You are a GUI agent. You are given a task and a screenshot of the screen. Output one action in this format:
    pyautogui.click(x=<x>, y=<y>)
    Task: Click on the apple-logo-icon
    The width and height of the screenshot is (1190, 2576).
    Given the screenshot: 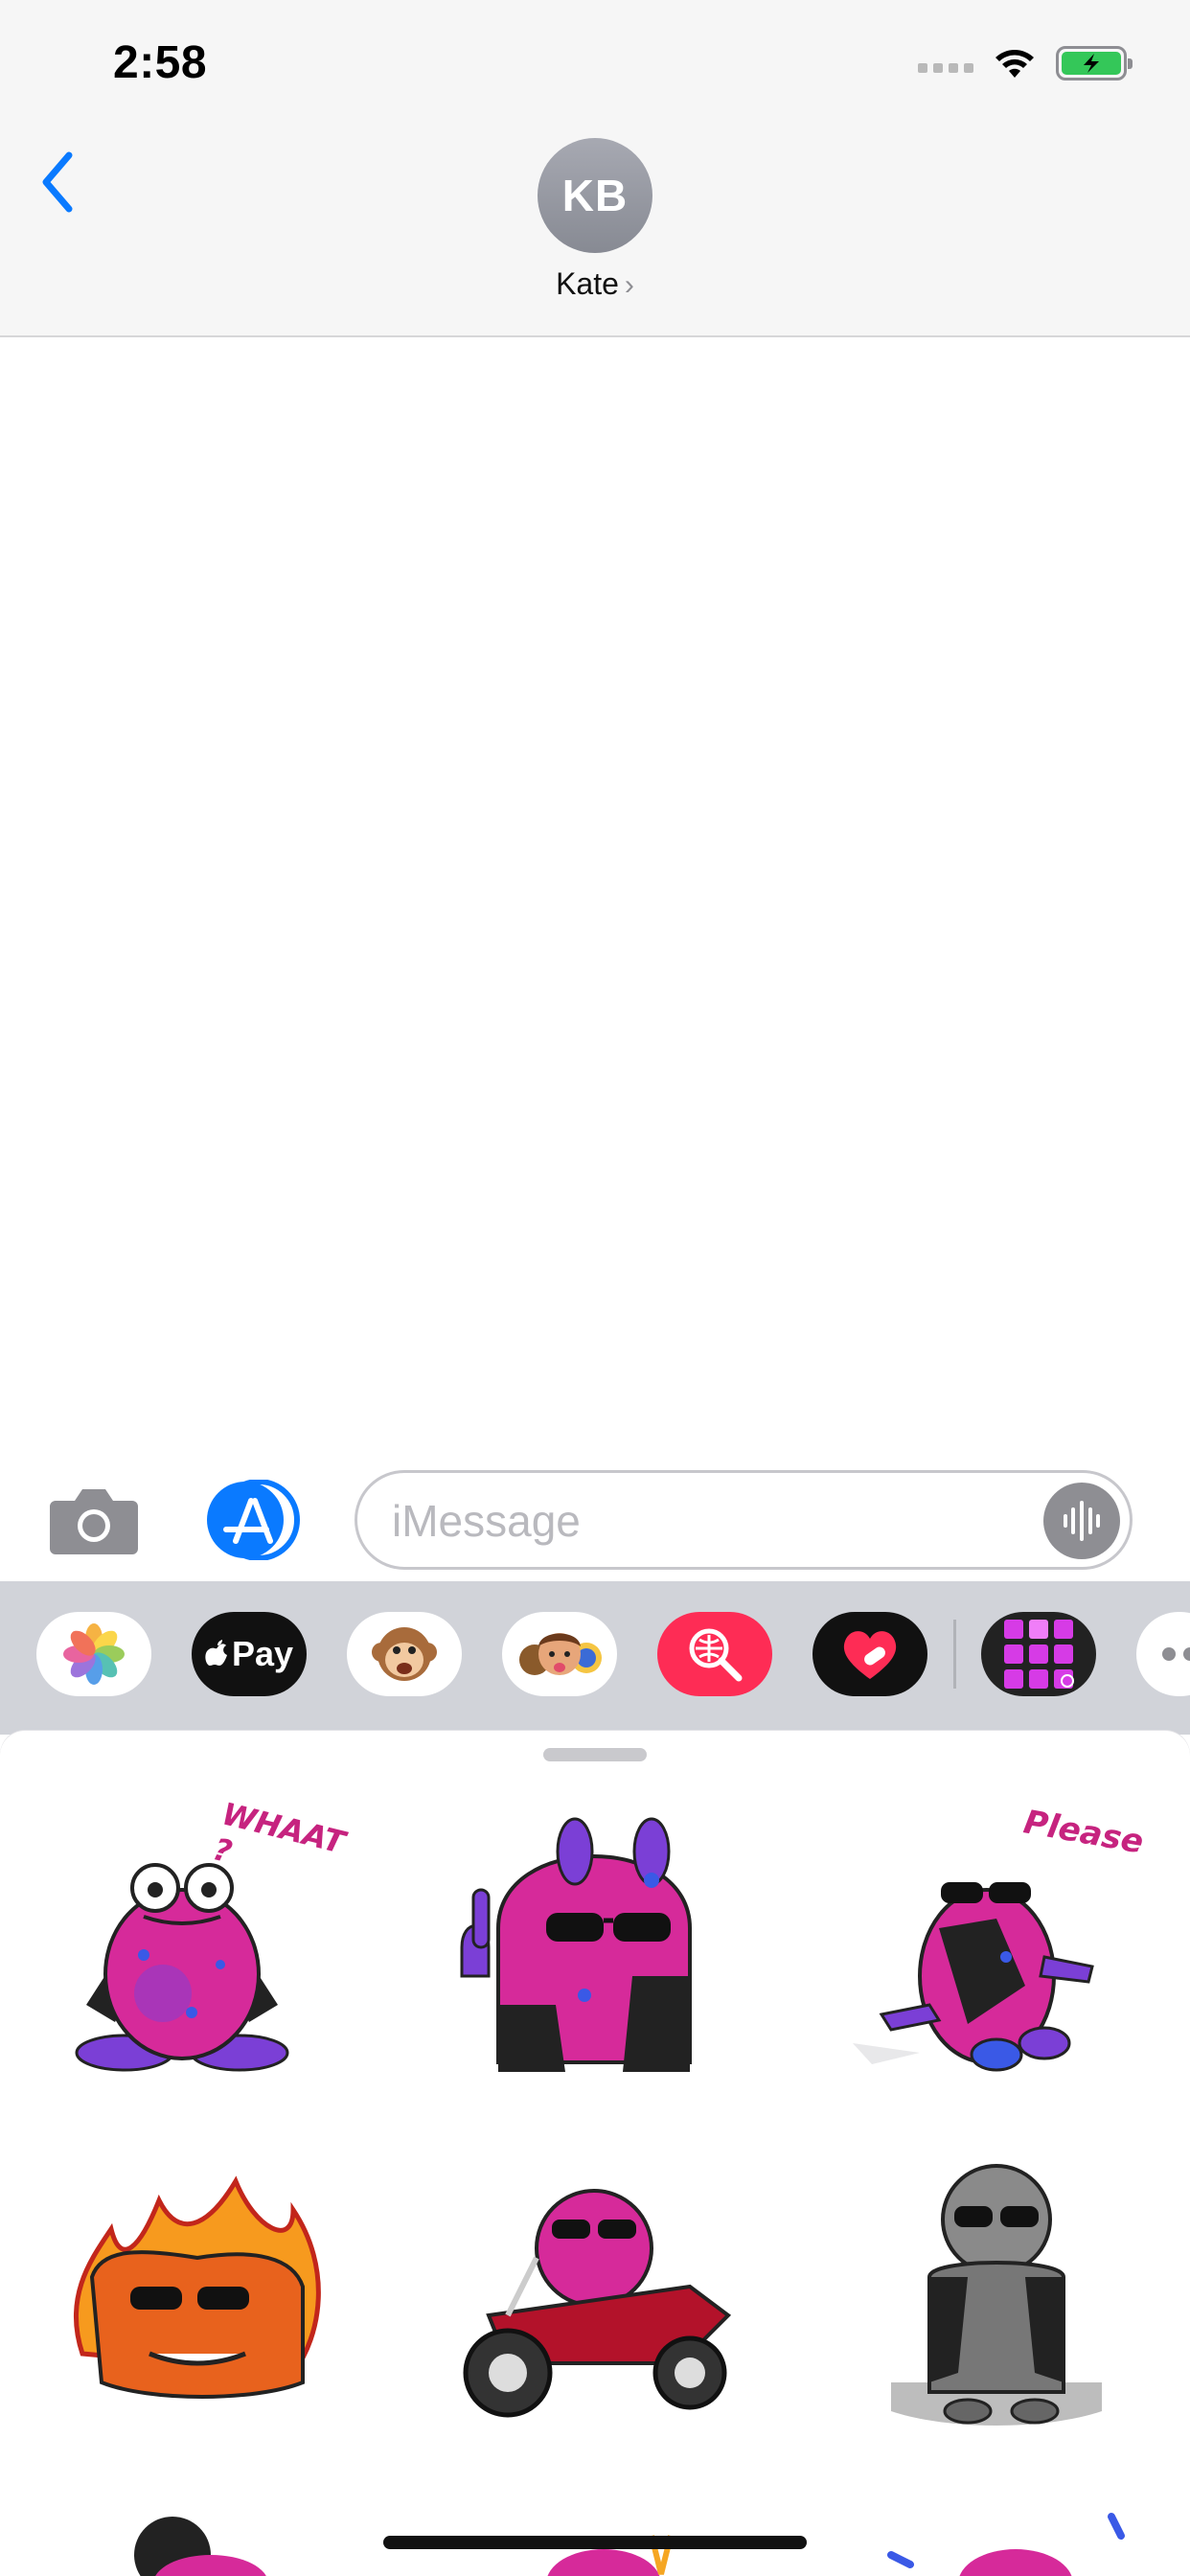 What is the action you would take?
    pyautogui.click(x=216, y=1653)
    